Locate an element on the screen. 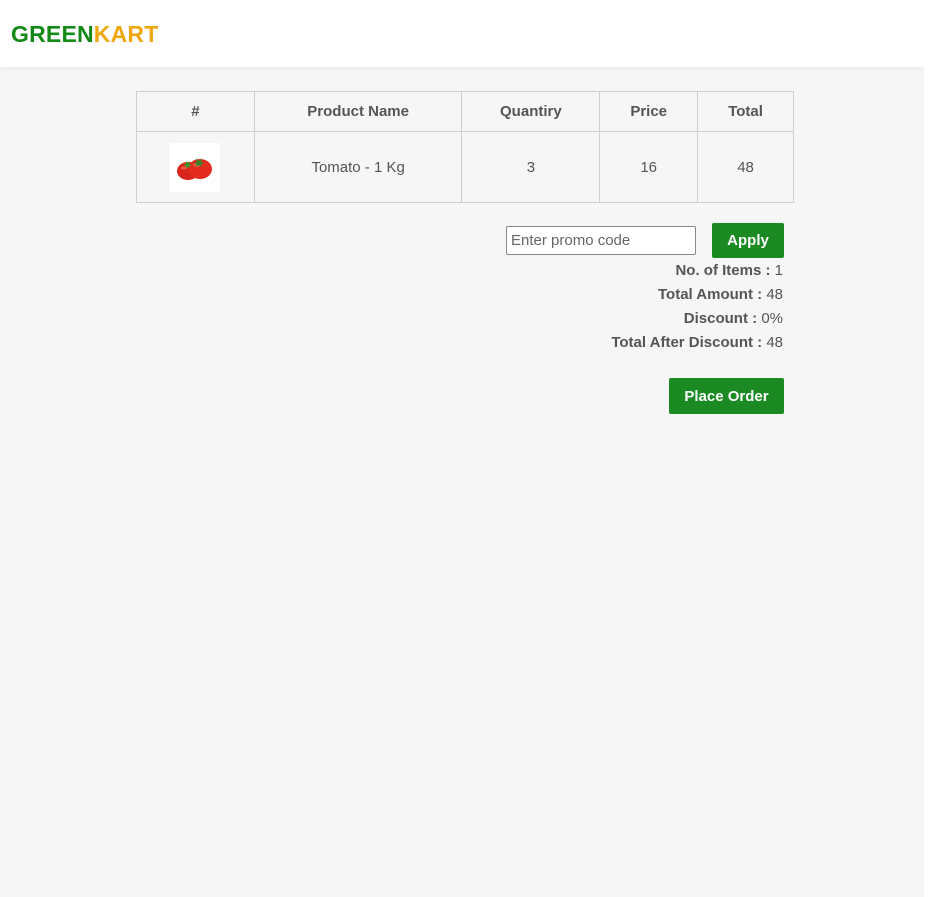 The height and width of the screenshot is (897, 929). place-order-button: Place Order is located at coordinates (726, 396).